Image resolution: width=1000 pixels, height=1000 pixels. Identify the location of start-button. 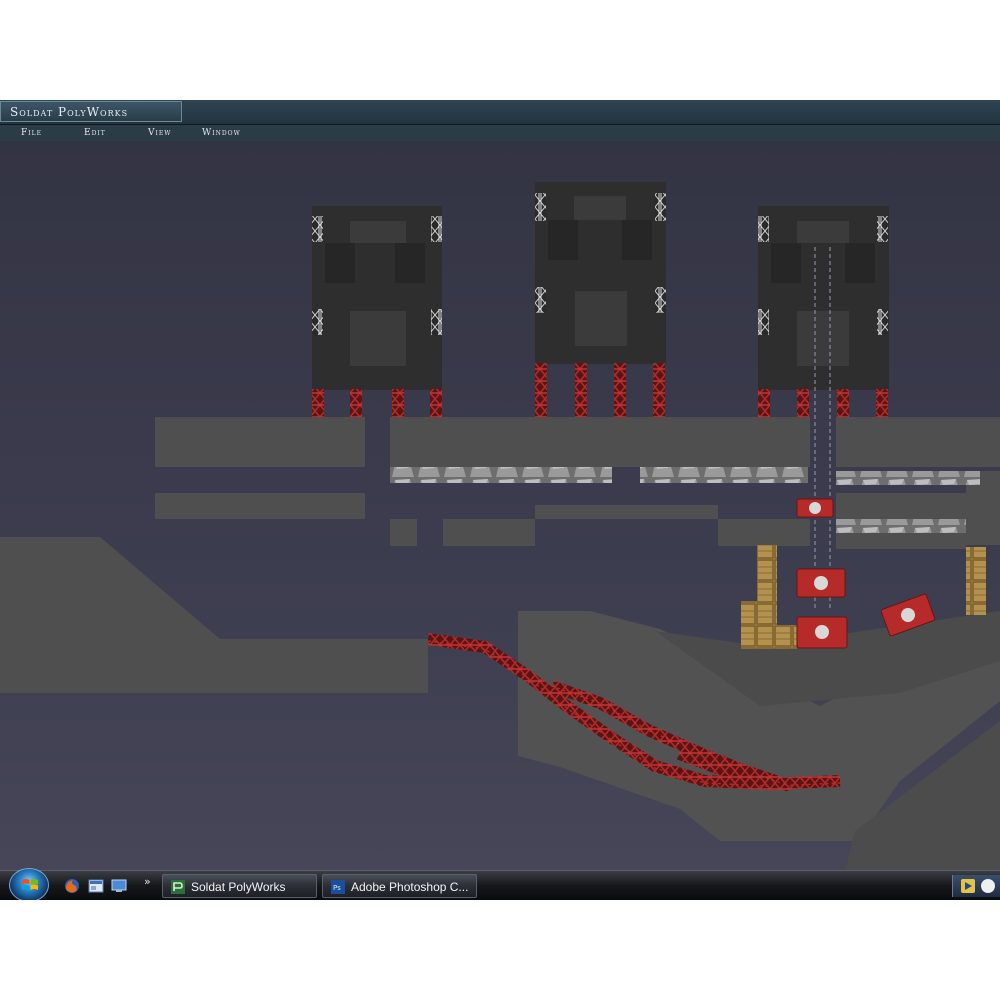
(29, 884).